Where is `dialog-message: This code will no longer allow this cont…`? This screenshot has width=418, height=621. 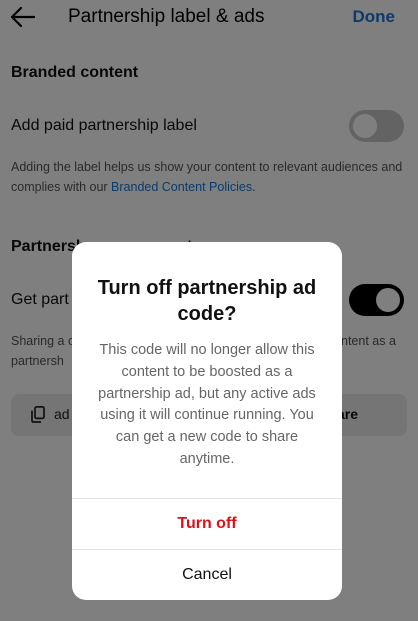 dialog-message: This code will no longer allow this cont… is located at coordinates (207, 404).